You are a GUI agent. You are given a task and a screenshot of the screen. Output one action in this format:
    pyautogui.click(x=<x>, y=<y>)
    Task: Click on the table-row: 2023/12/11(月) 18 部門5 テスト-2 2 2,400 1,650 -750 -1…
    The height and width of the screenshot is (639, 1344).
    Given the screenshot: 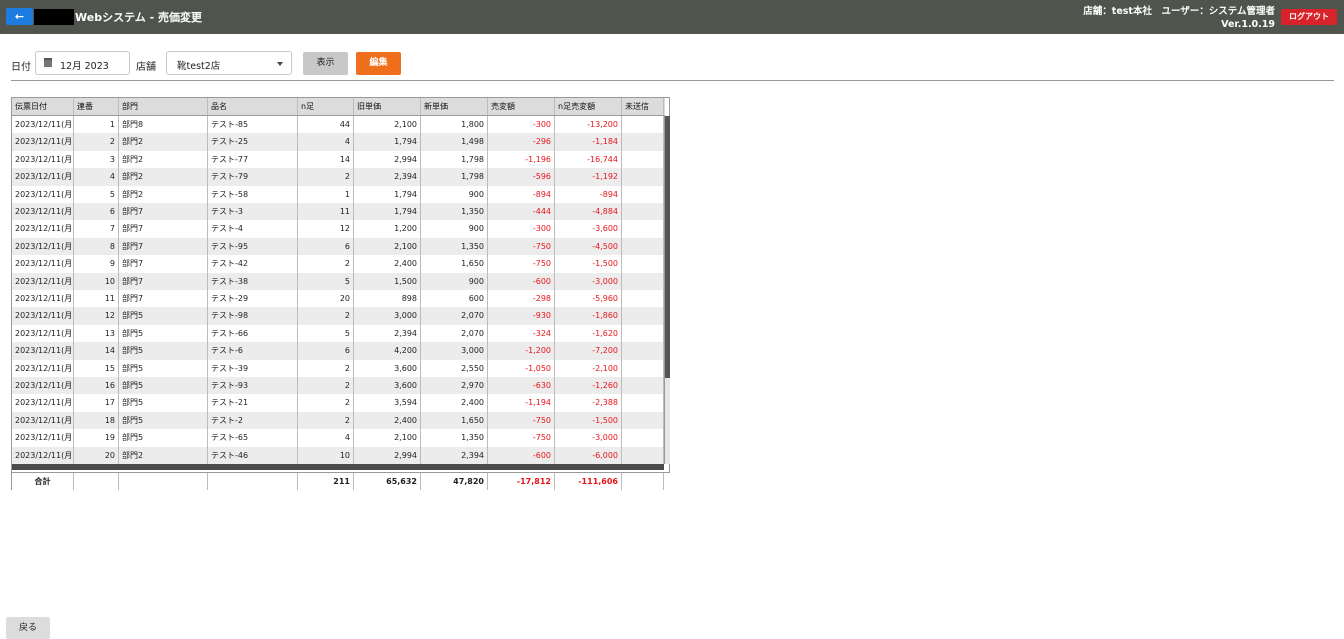 What is the action you would take?
    pyautogui.click(x=338, y=420)
    